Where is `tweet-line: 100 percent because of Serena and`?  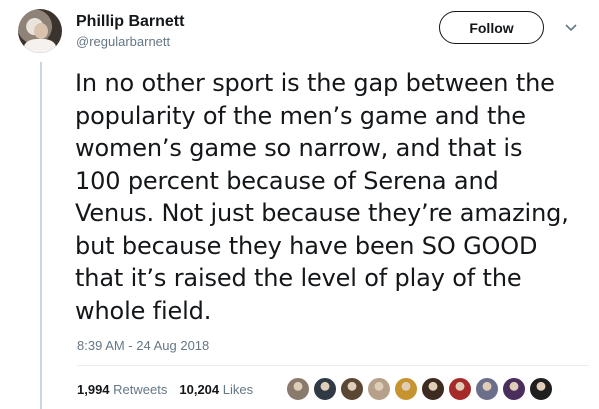 tweet-line: 100 percent because of Serena and is located at coordinates (287, 180).